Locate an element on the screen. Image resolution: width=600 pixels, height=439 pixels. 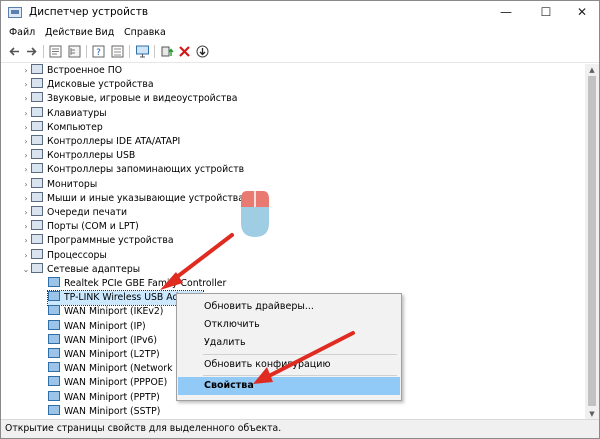
tree-category: › Мониторы is located at coordinates (59, 184).